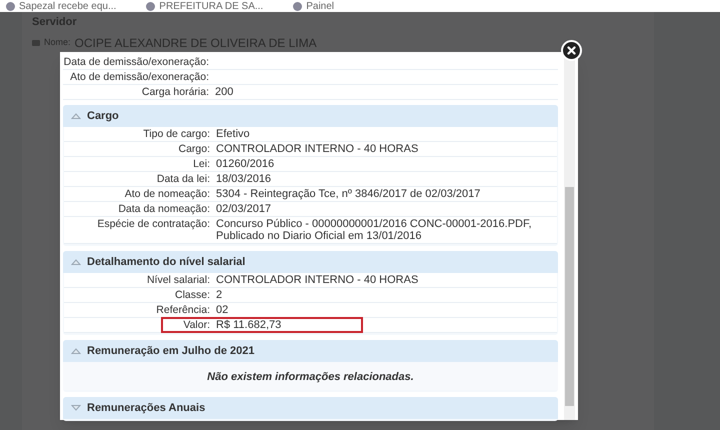 This screenshot has width=720, height=430. I want to click on field-label: Classe:, so click(192, 295).